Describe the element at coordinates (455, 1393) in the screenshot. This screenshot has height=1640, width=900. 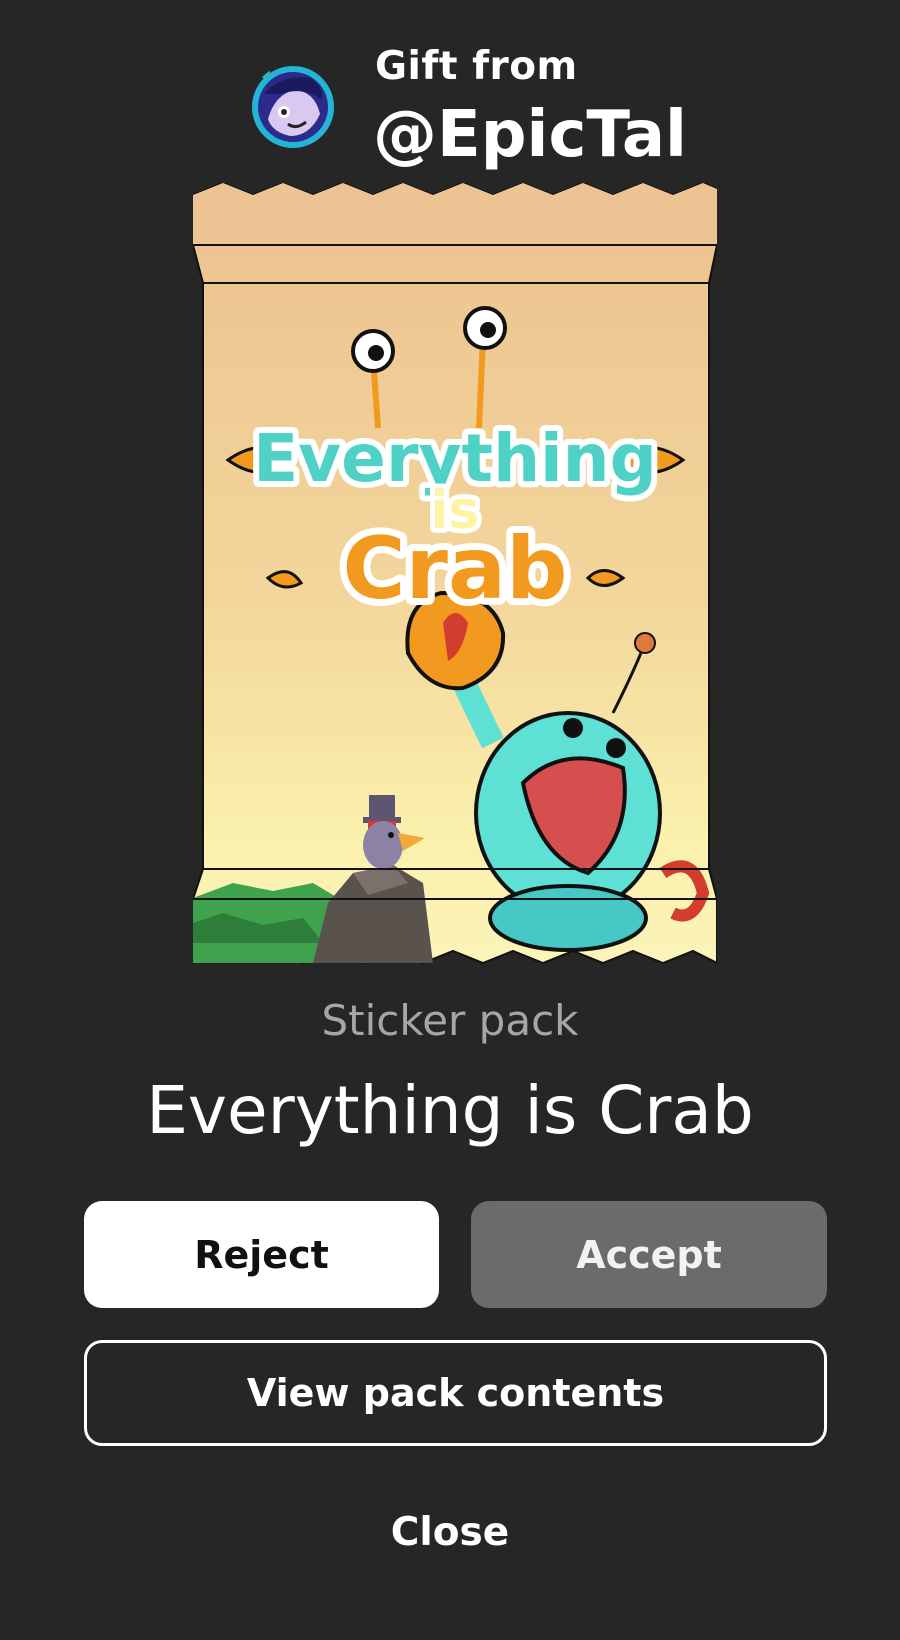
I see `view-pack-contents-button: View pack contents` at that location.